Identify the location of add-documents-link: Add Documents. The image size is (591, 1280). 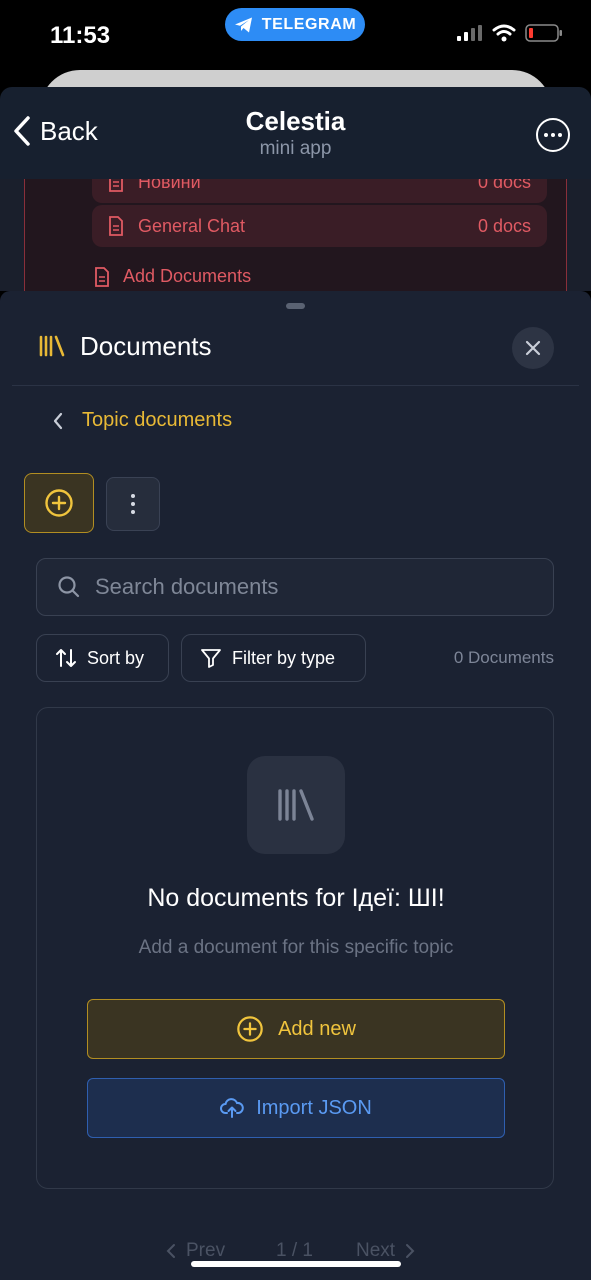
(172, 276).